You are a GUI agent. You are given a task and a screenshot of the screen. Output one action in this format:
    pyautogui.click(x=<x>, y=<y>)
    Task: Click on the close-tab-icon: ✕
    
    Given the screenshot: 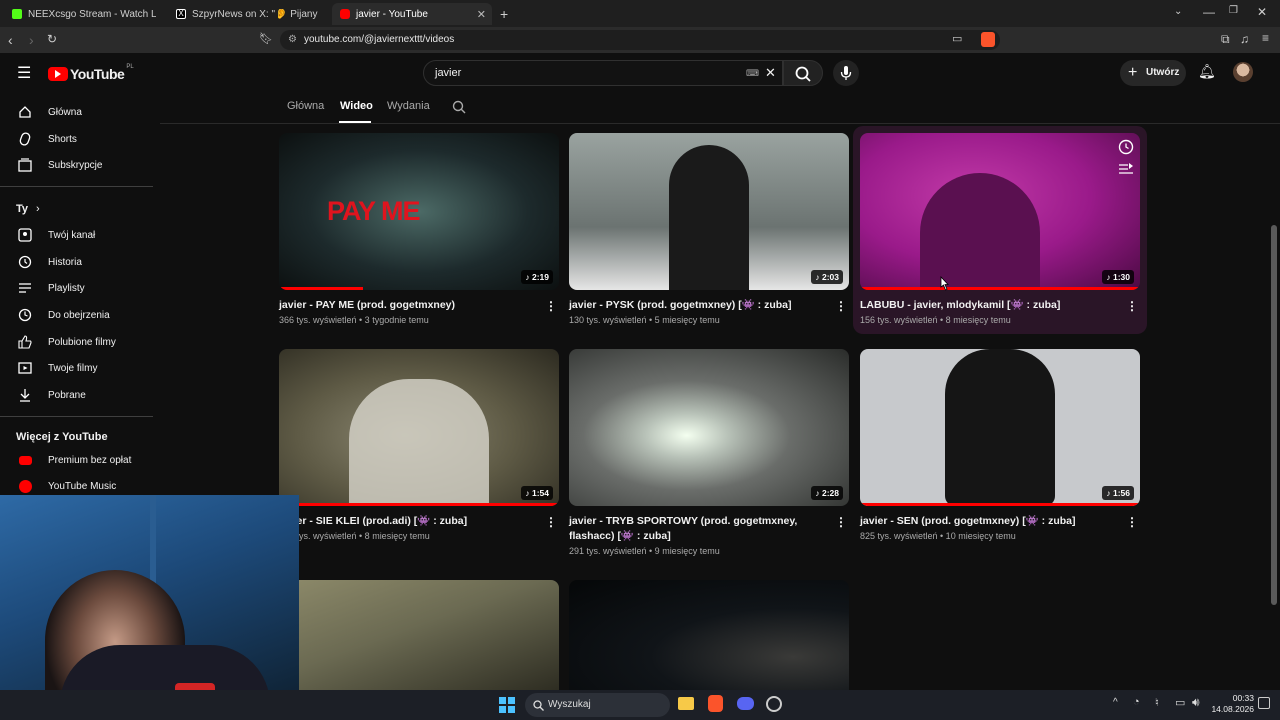 What is the action you would take?
    pyautogui.click(x=481, y=14)
    